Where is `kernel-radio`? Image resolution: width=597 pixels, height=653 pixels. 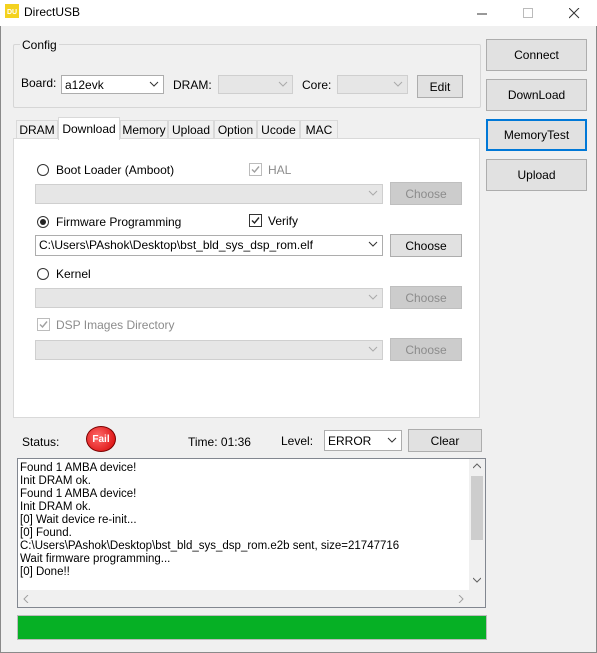
kernel-radio is located at coordinates (43, 274).